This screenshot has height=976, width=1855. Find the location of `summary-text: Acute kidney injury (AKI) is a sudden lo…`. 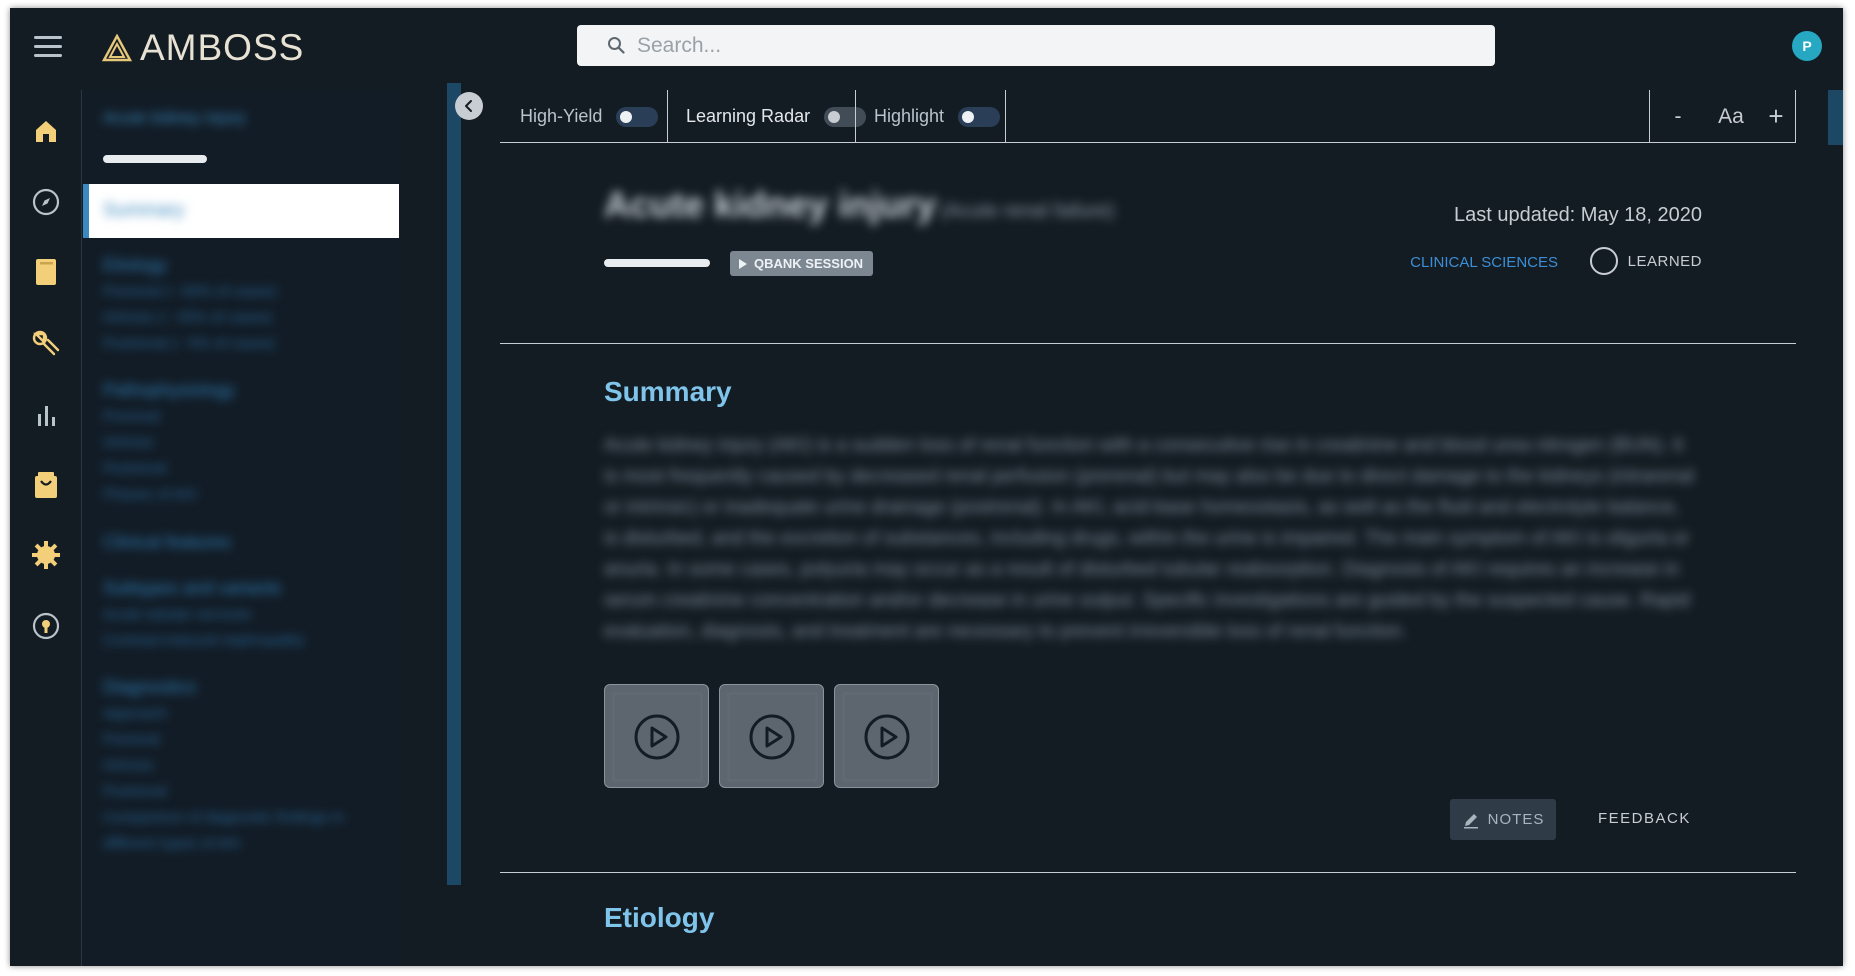

summary-text: Acute kidney injury (AKI) is a sudden lo… is located at coordinates (1149, 538).